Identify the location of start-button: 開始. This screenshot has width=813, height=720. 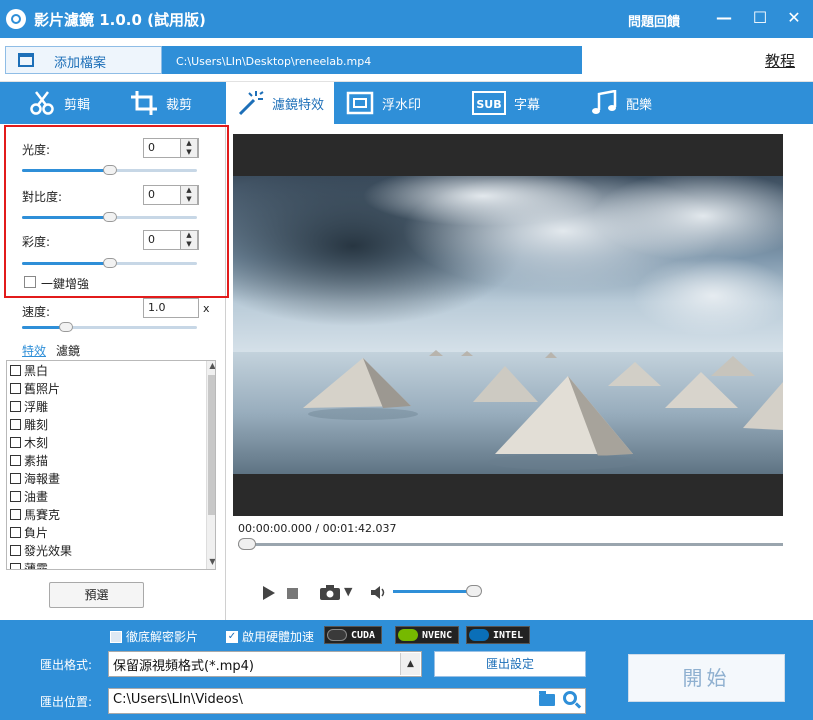
(706, 678).